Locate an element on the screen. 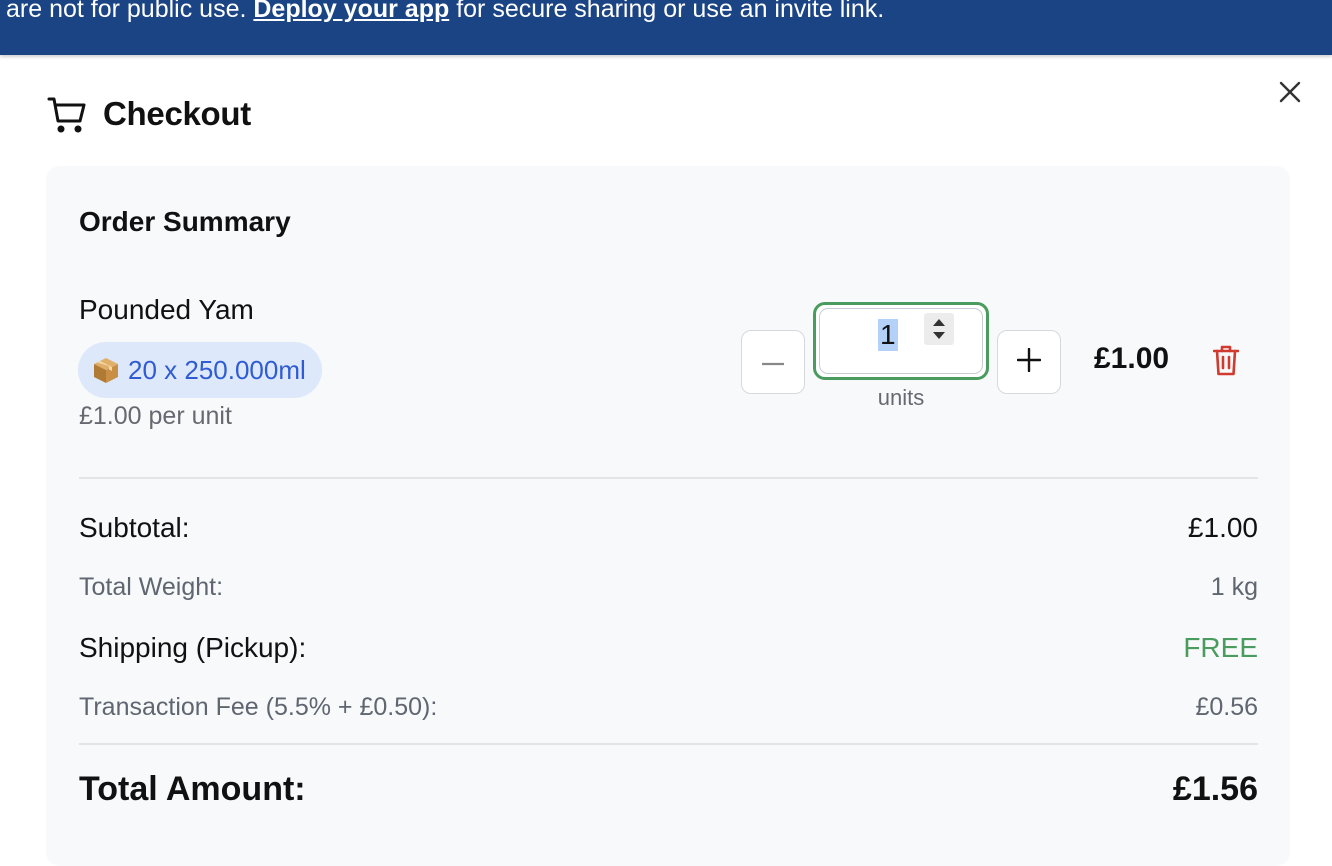 The image size is (1332, 866). trash-icon is located at coordinates (1226, 362).